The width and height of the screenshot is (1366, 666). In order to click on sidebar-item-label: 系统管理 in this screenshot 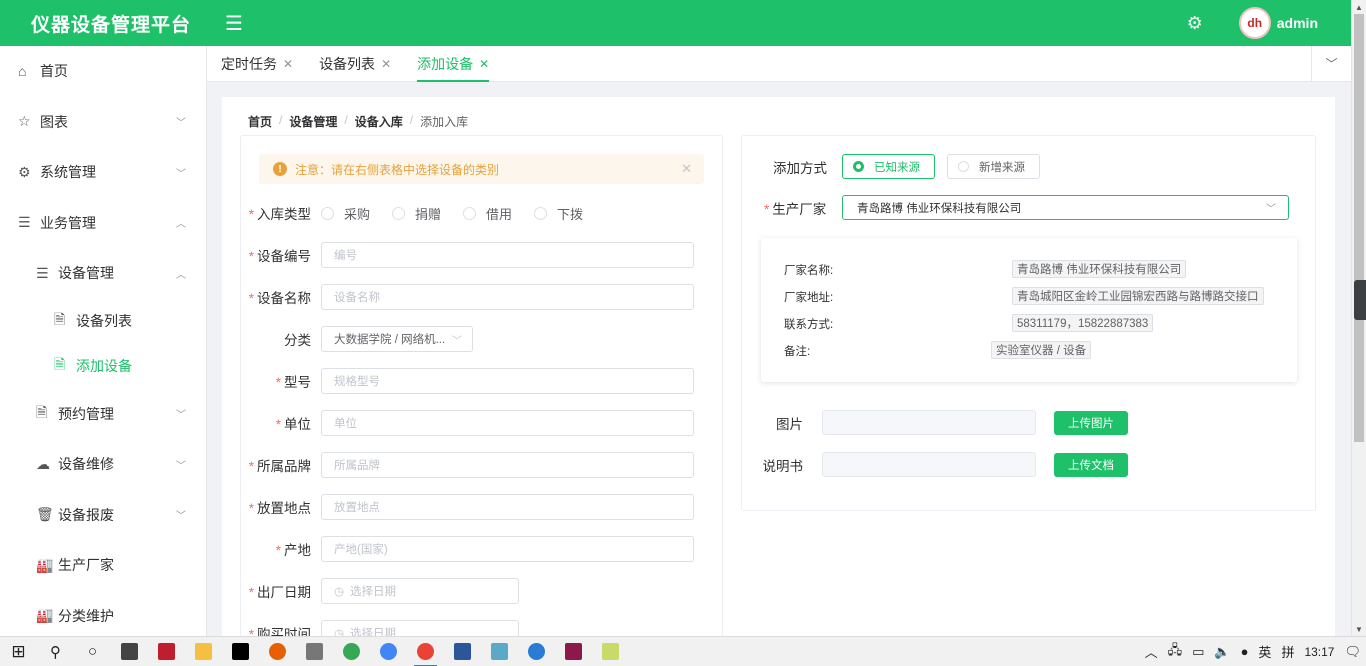, I will do `click(68, 172)`.